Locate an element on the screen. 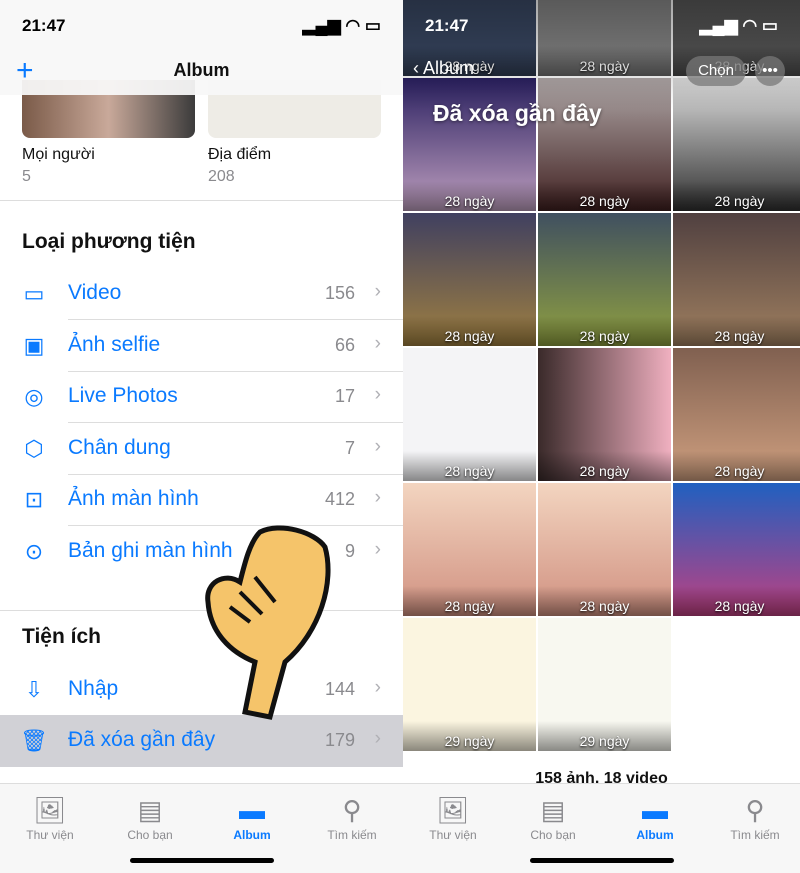 Image resolution: width=800 pixels, height=873 pixels. row-label: Ảnh màn hình is located at coordinates (133, 498).